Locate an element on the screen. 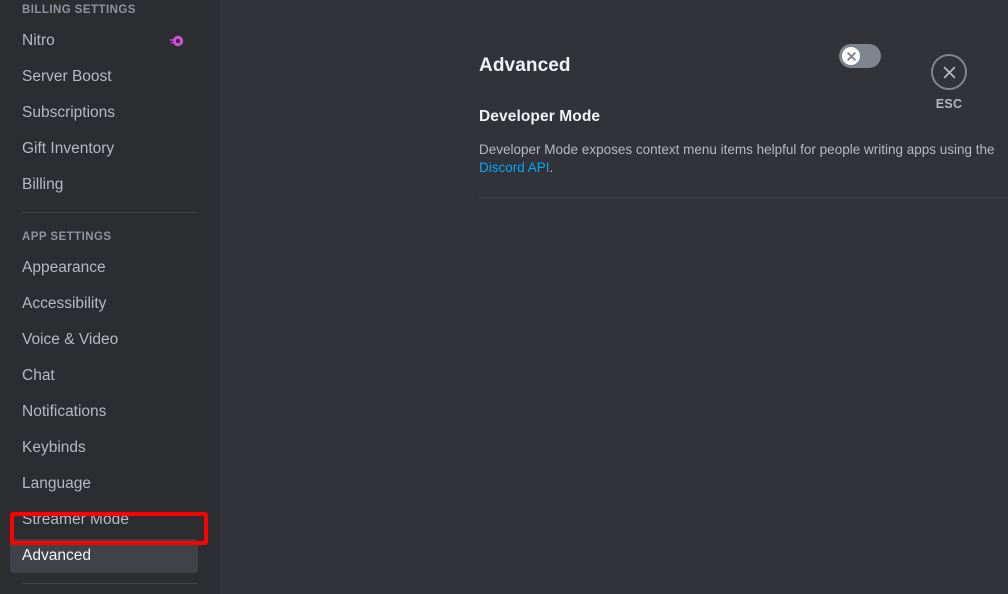 The height and width of the screenshot is (594, 1008). sidebar-item-label: Billing is located at coordinates (43, 184).